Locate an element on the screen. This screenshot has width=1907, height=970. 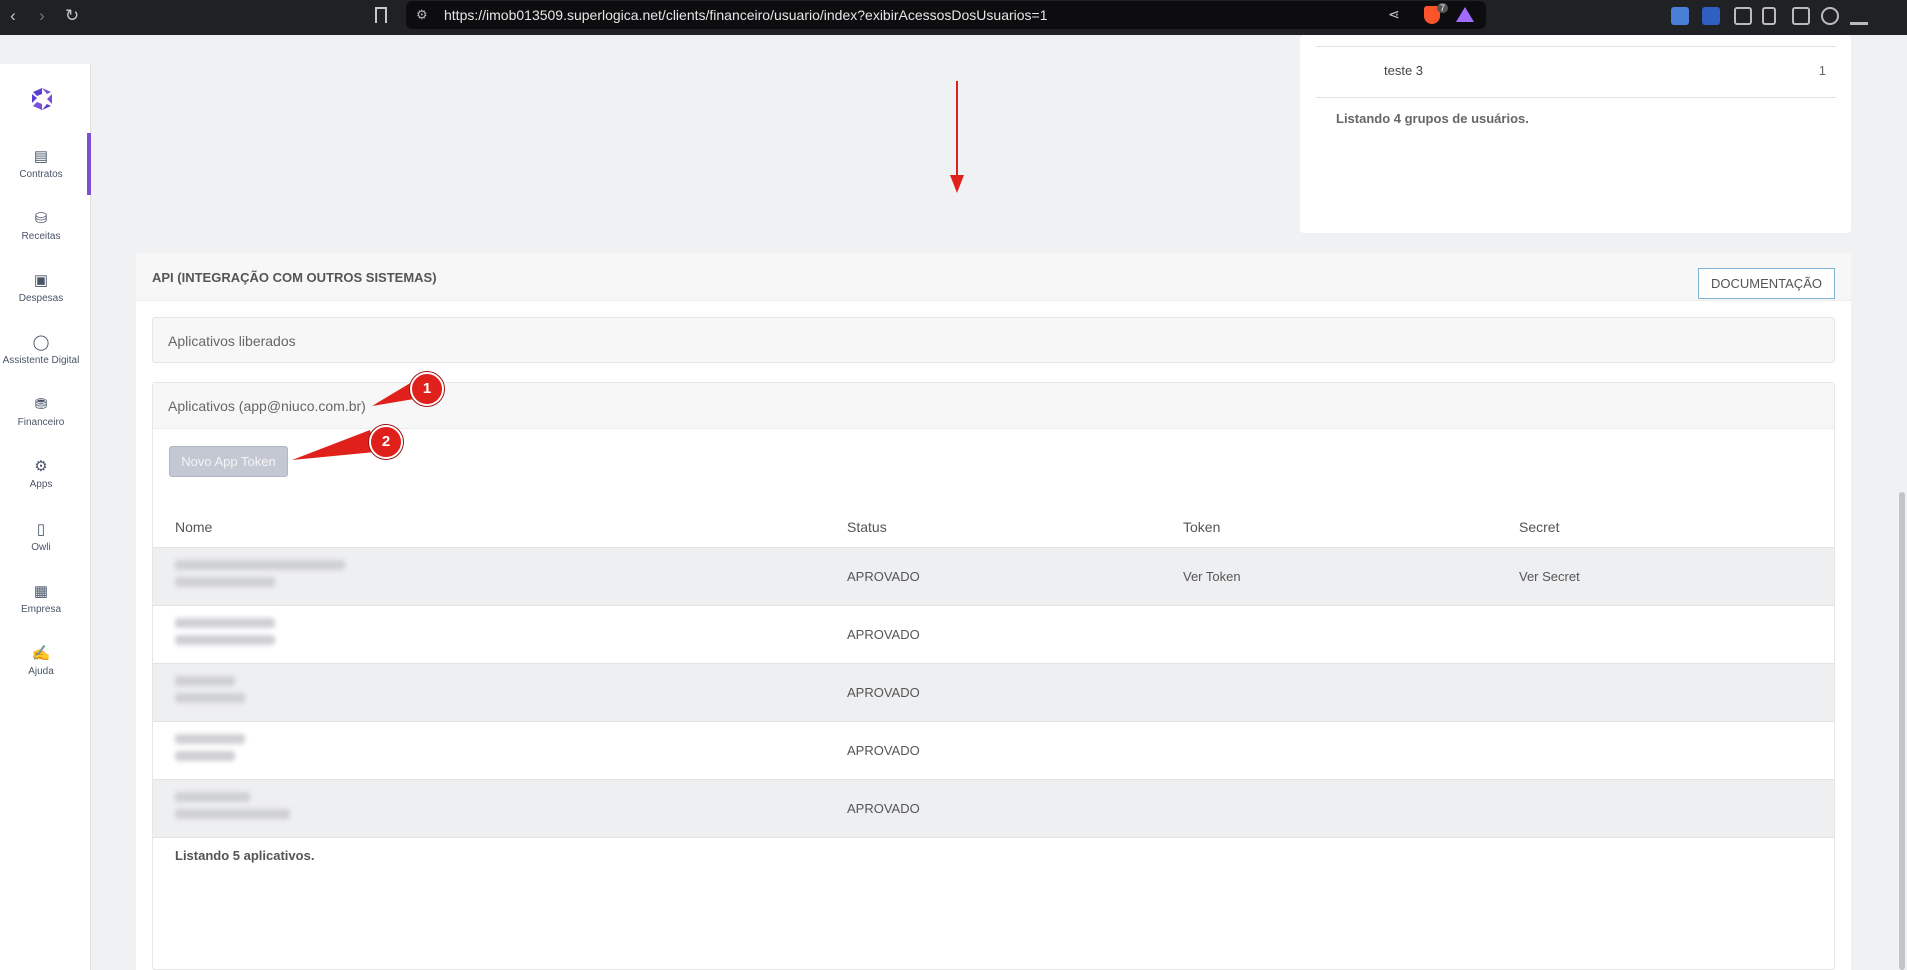
red-arrow-down-icon is located at coordinates (957, 137).